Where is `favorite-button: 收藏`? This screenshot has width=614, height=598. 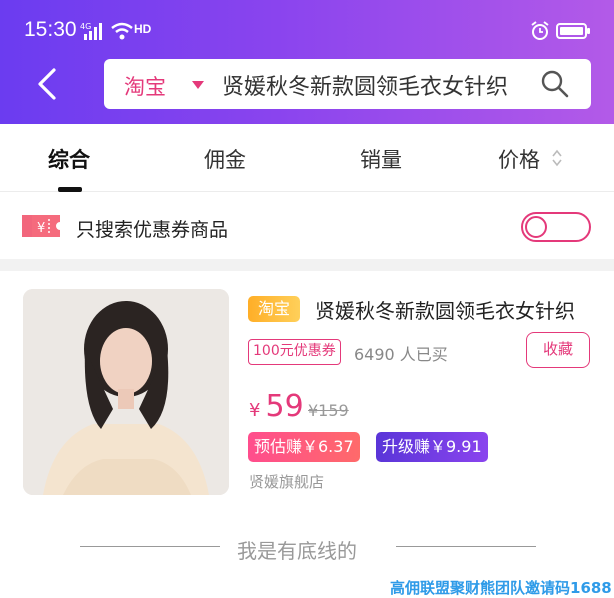
favorite-button: 收藏 is located at coordinates (558, 350).